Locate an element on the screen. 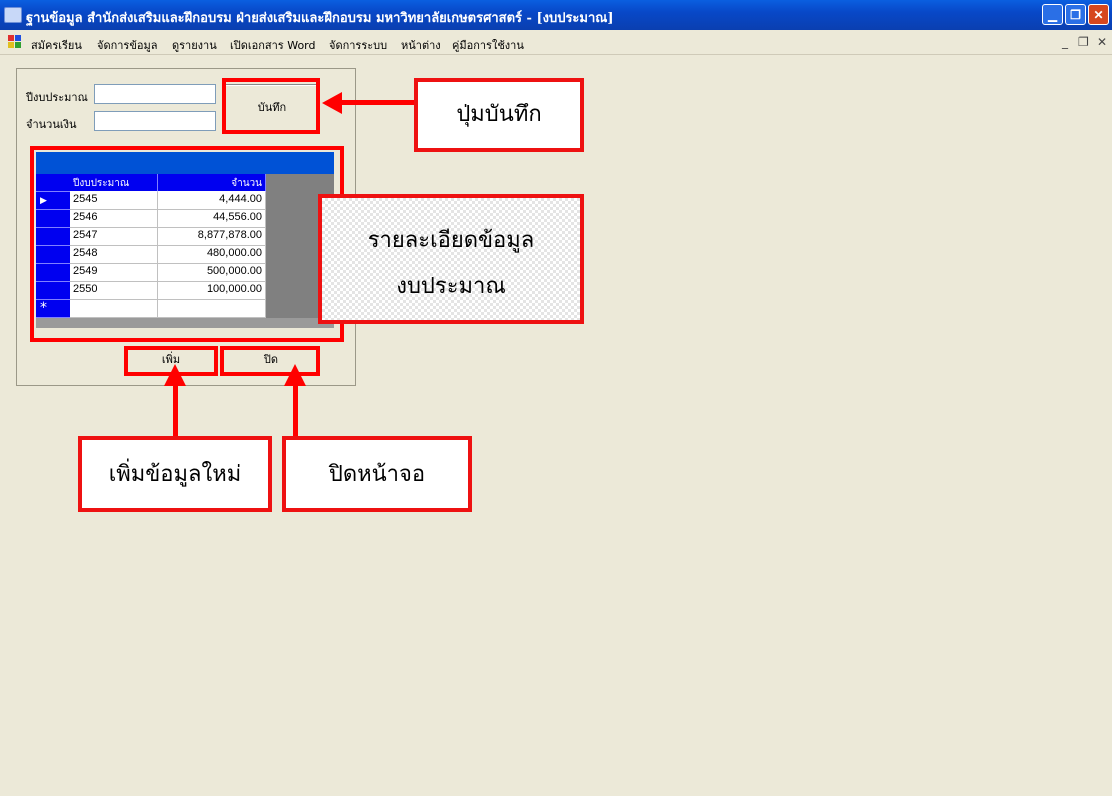  menu-open-word: เปิดเอกสาร Word is located at coordinates (272, 45).